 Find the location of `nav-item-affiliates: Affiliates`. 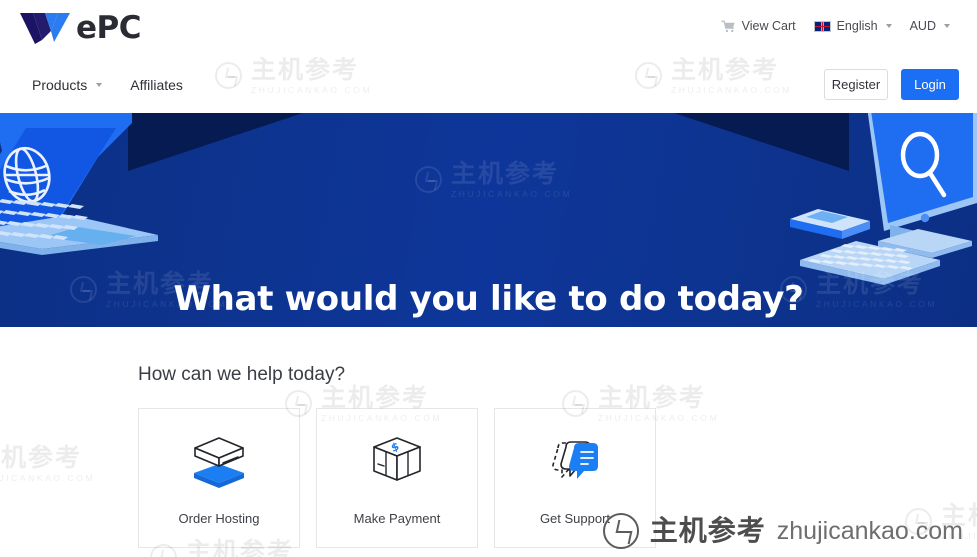

nav-item-affiliates: Affiliates is located at coordinates (156, 85).